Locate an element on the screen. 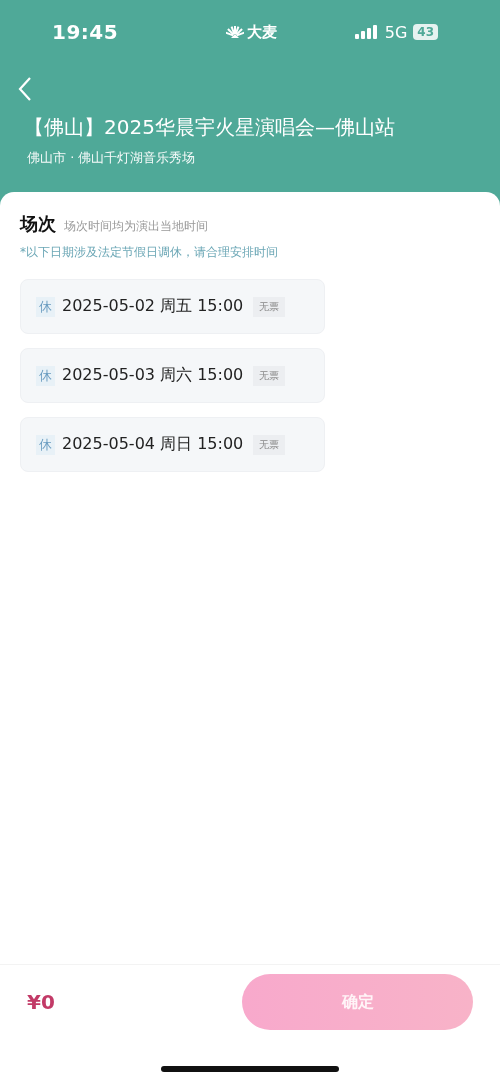  sunburst-logo-icon is located at coordinates (234, 32).